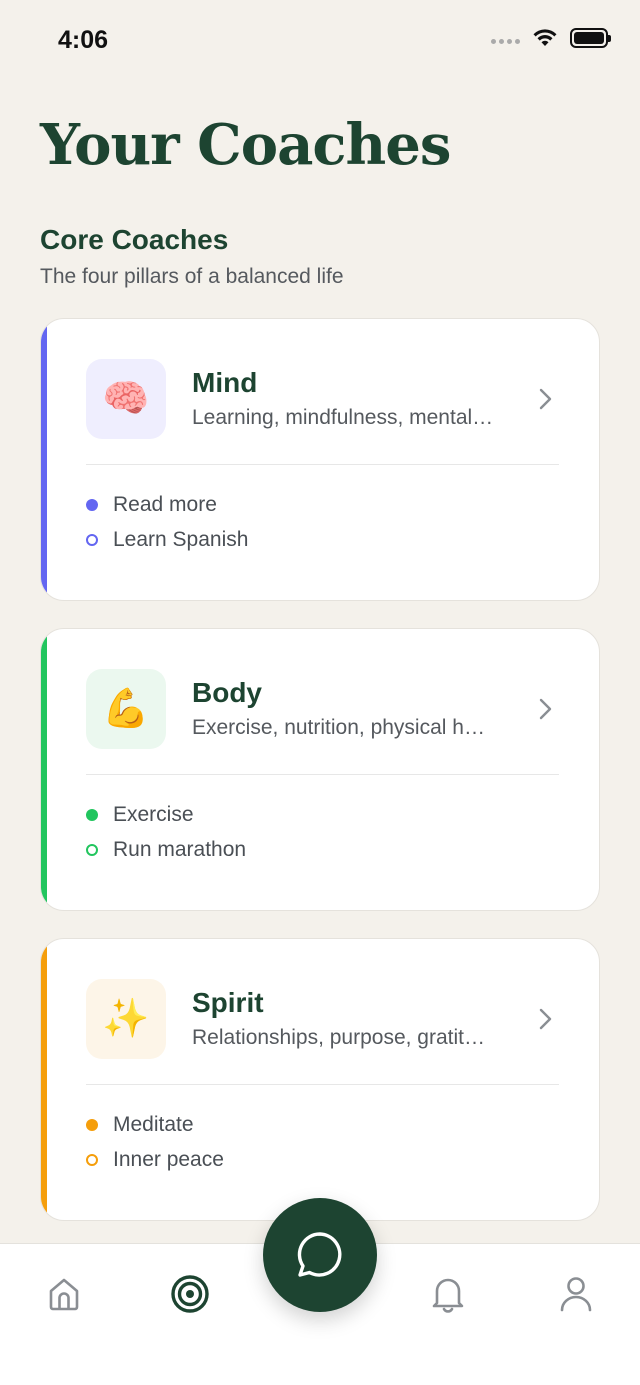  I want to click on goal-item: Learn Spanish, so click(167, 540).